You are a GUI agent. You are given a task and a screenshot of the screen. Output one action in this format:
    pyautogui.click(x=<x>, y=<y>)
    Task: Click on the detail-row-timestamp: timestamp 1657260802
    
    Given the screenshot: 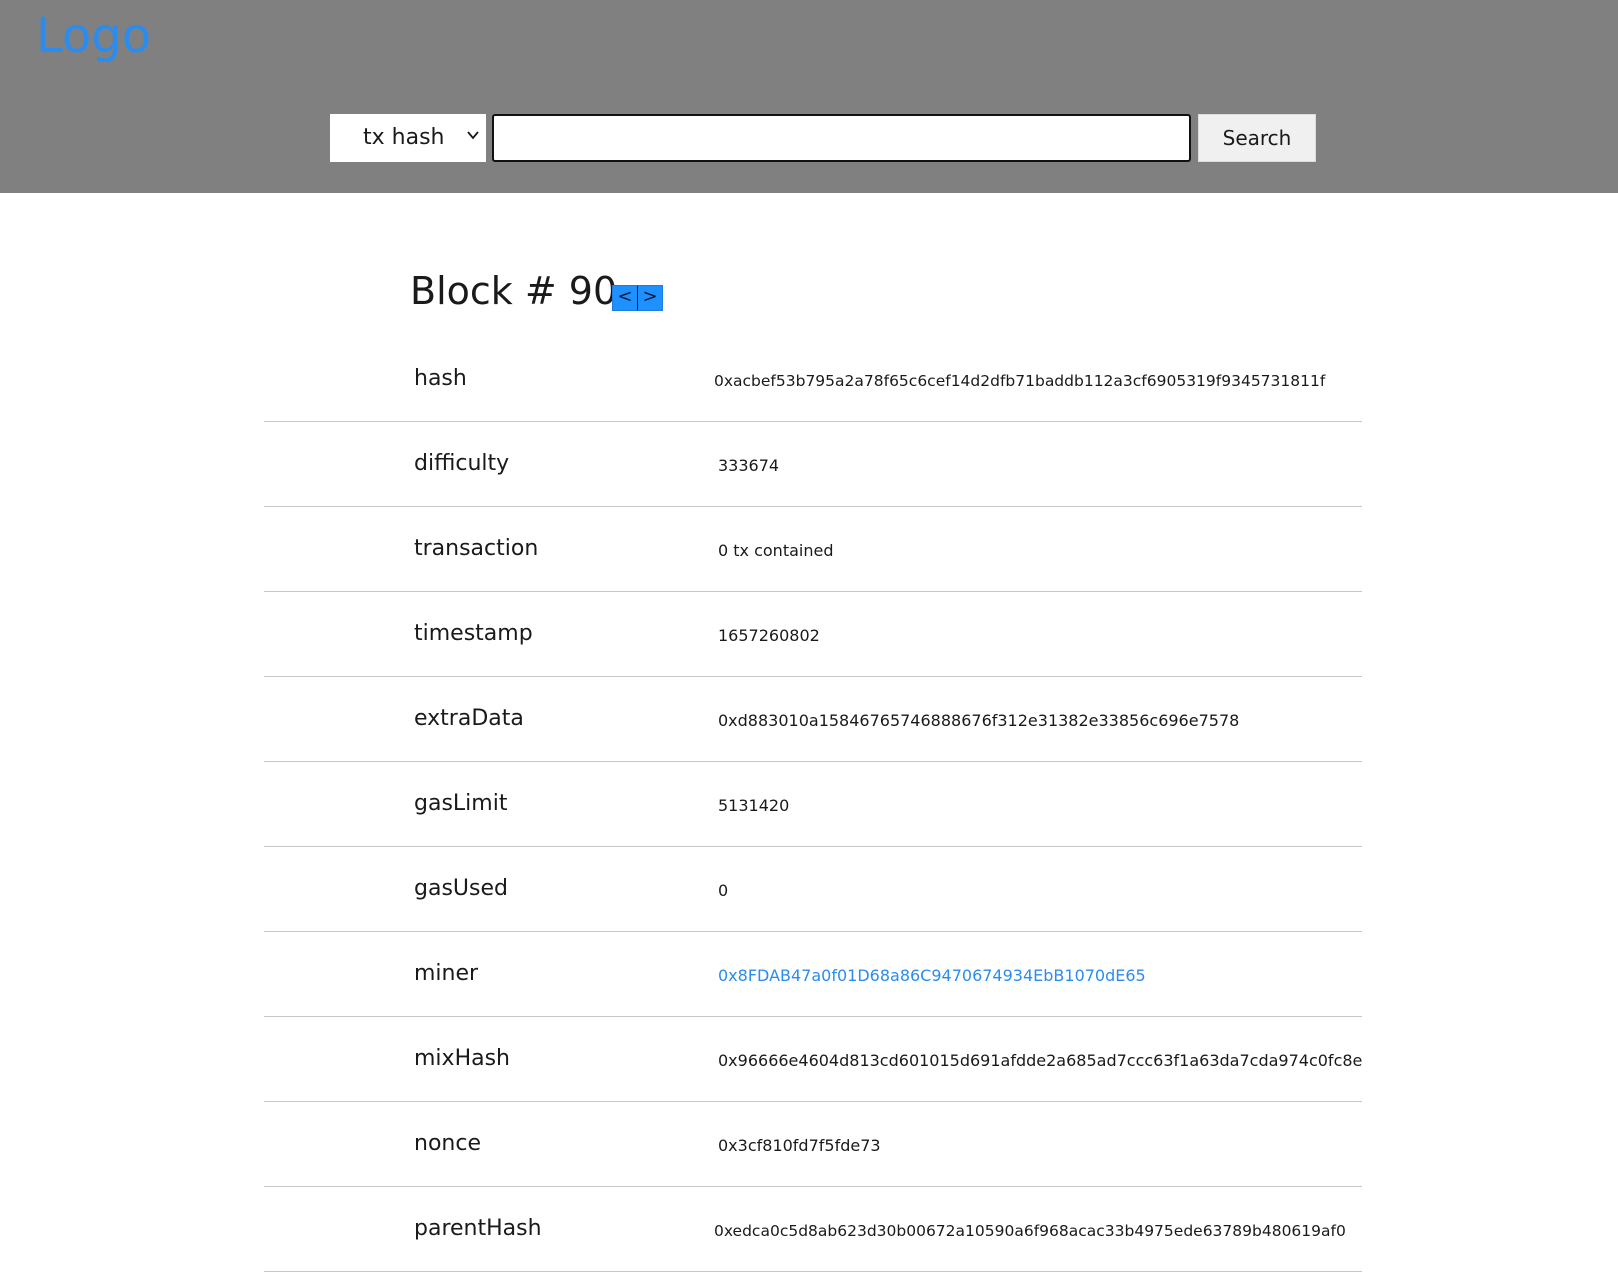 What is the action you would take?
    pyautogui.click(x=813, y=634)
    